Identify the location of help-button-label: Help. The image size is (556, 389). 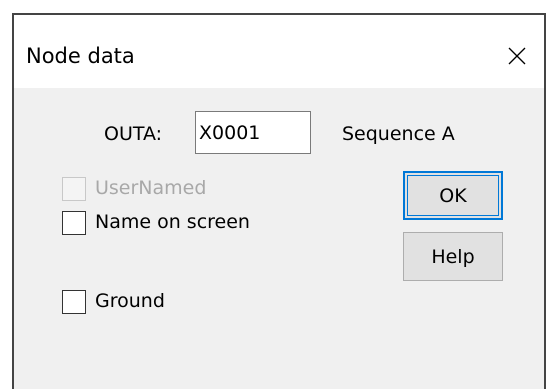
(453, 256).